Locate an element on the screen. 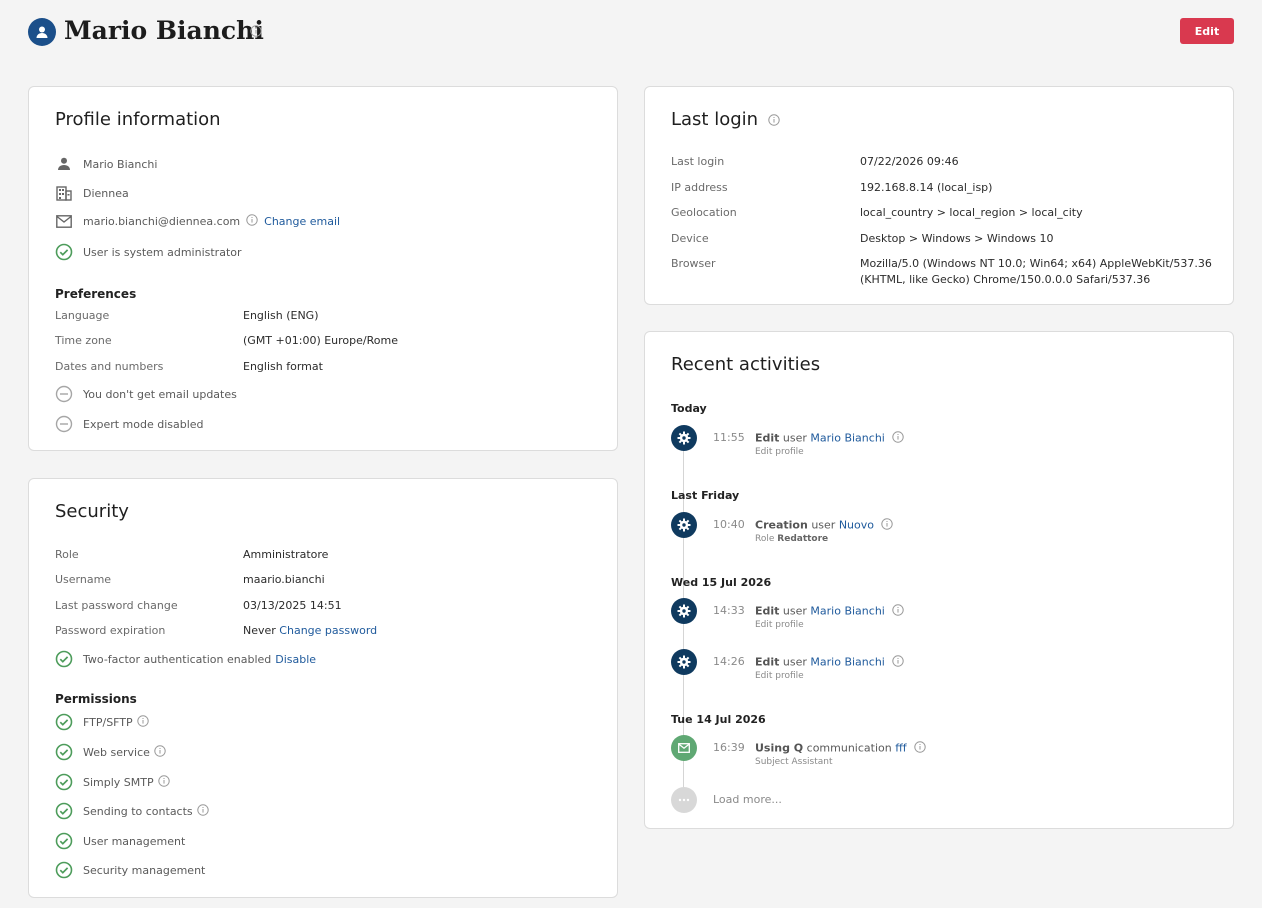 Image resolution: width=1262 pixels, height=908 pixels. pref-label: Dates and numbers is located at coordinates (109, 366).